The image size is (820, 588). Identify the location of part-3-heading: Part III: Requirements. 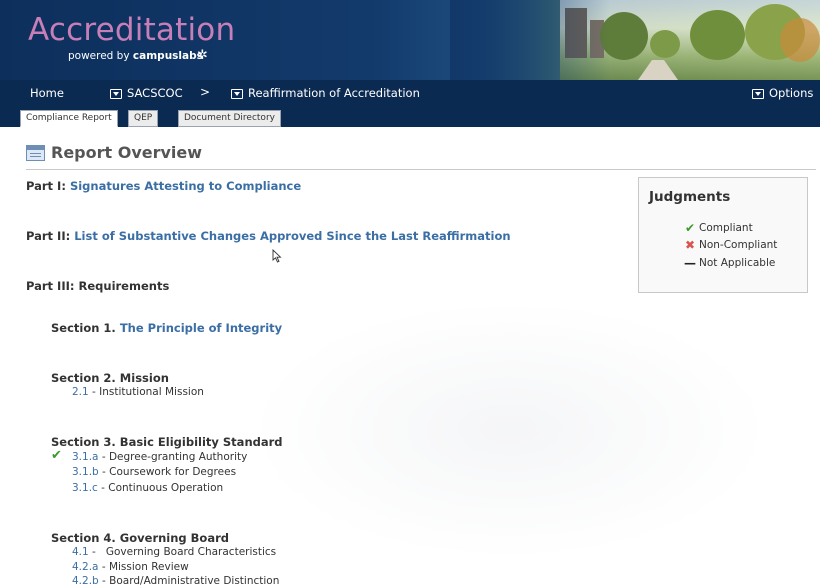
(98, 286).